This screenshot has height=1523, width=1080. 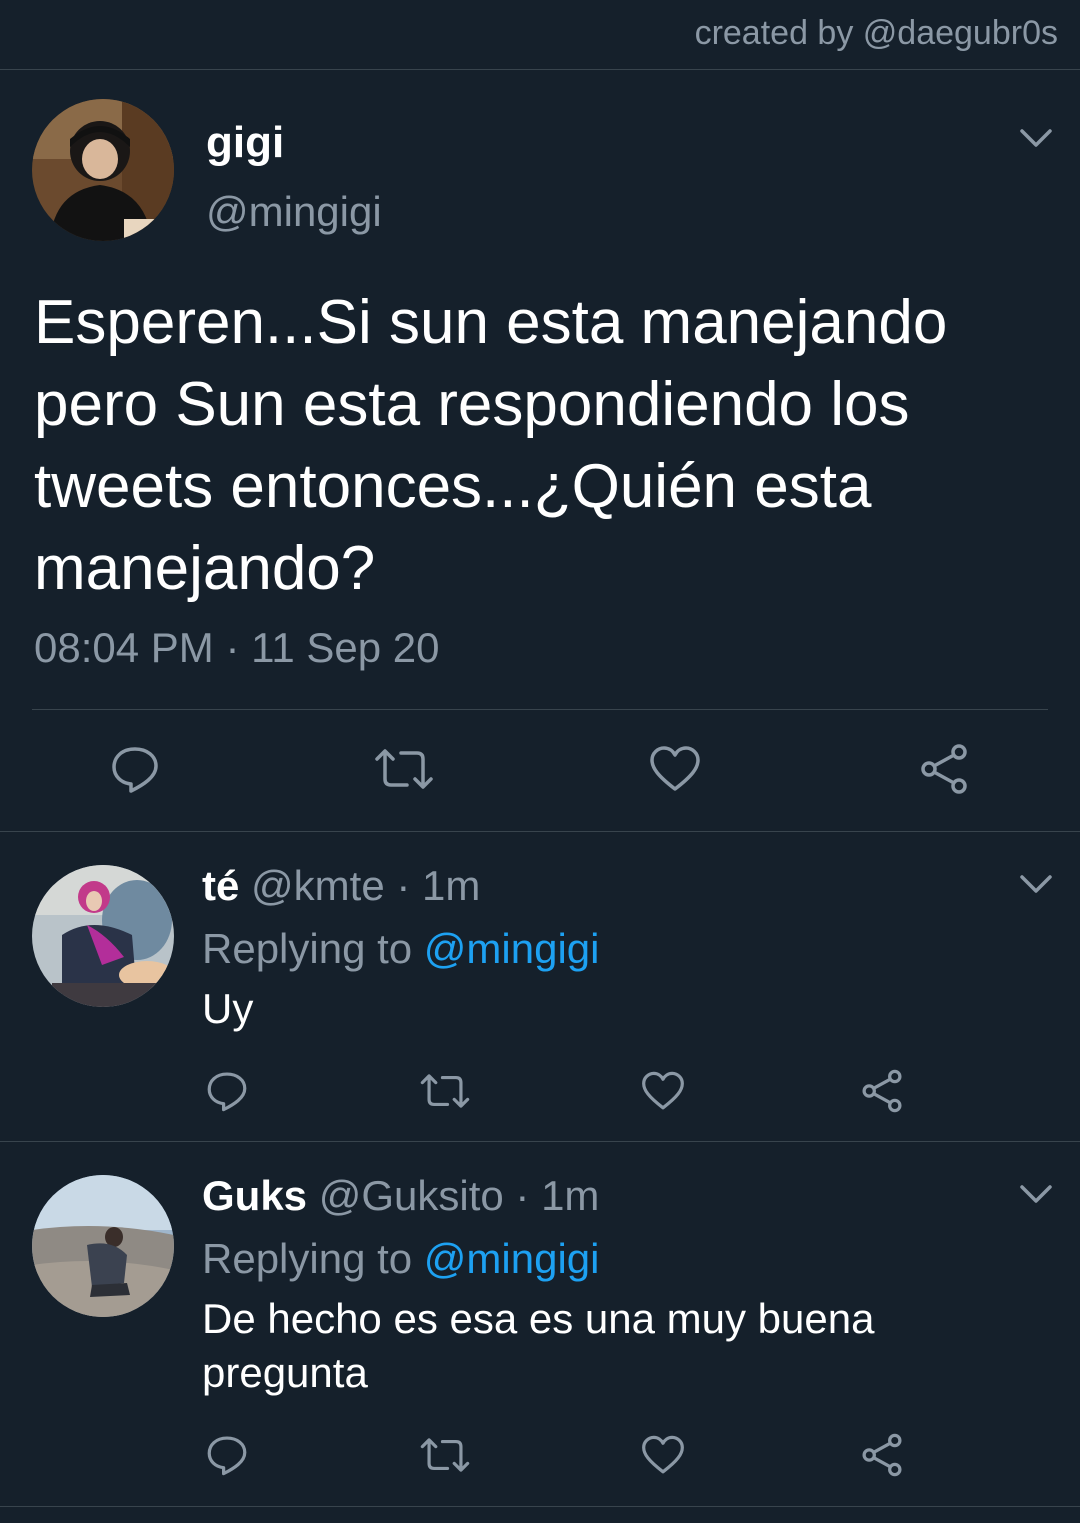 I want to click on reply-display-name: Guks, so click(x=254, y=1195).